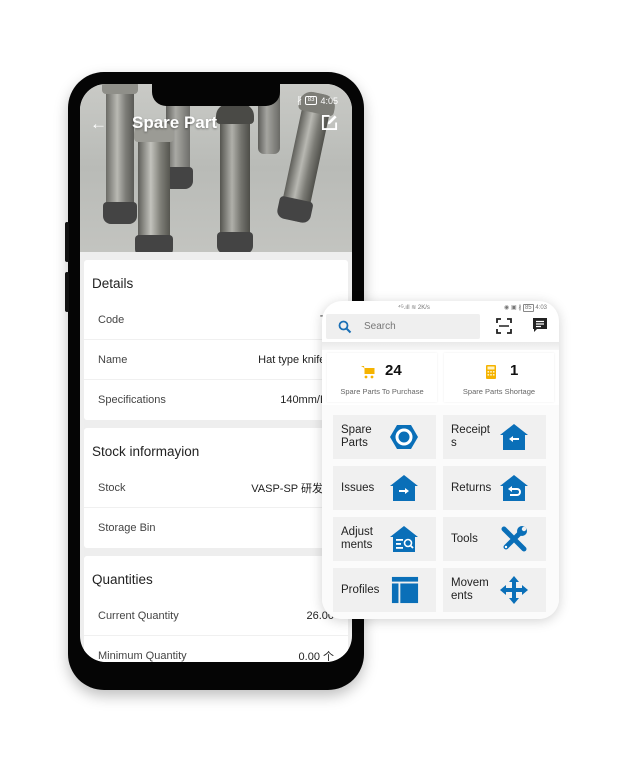 The height and width of the screenshot is (760, 633). Describe the element at coordinates (514, 488) in the screenshot. I see `house-return-icon` at that location.